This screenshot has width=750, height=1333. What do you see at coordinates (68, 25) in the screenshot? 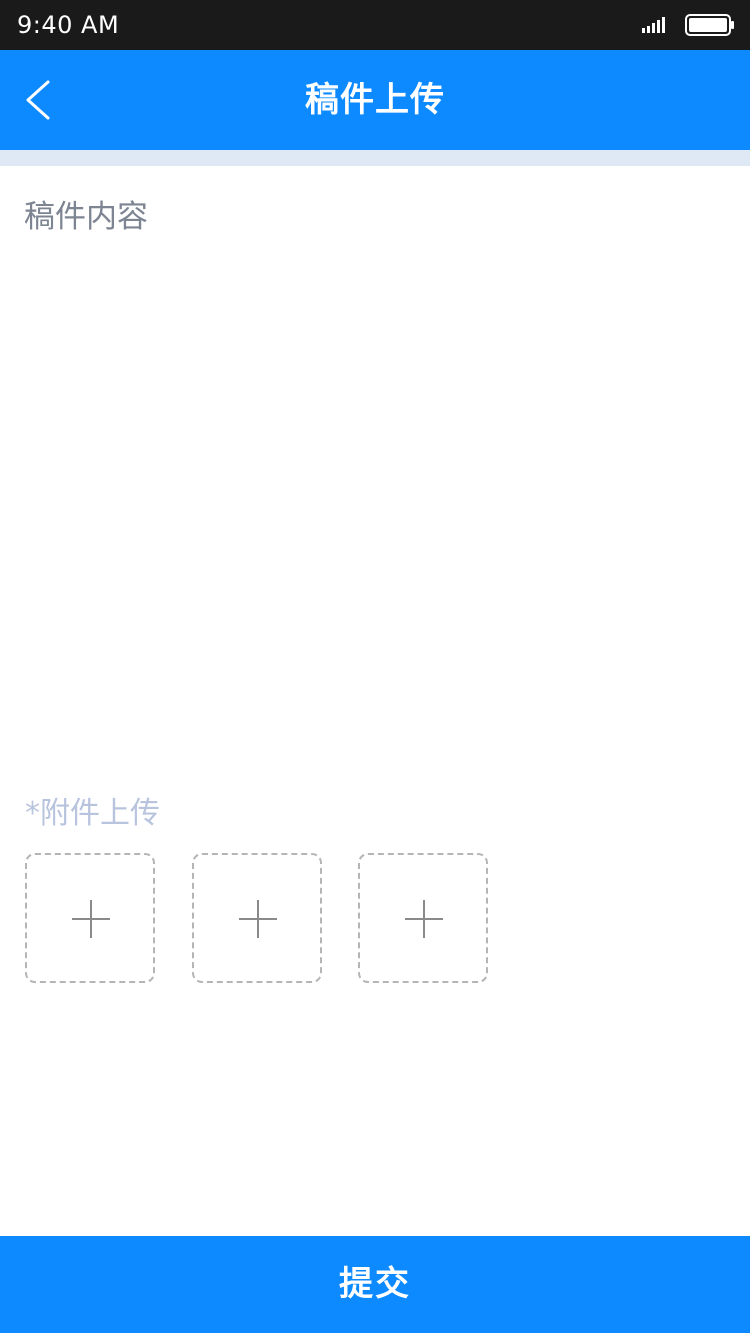
I see `status-time: 9:40 AM` at bounding box center [68, 25].